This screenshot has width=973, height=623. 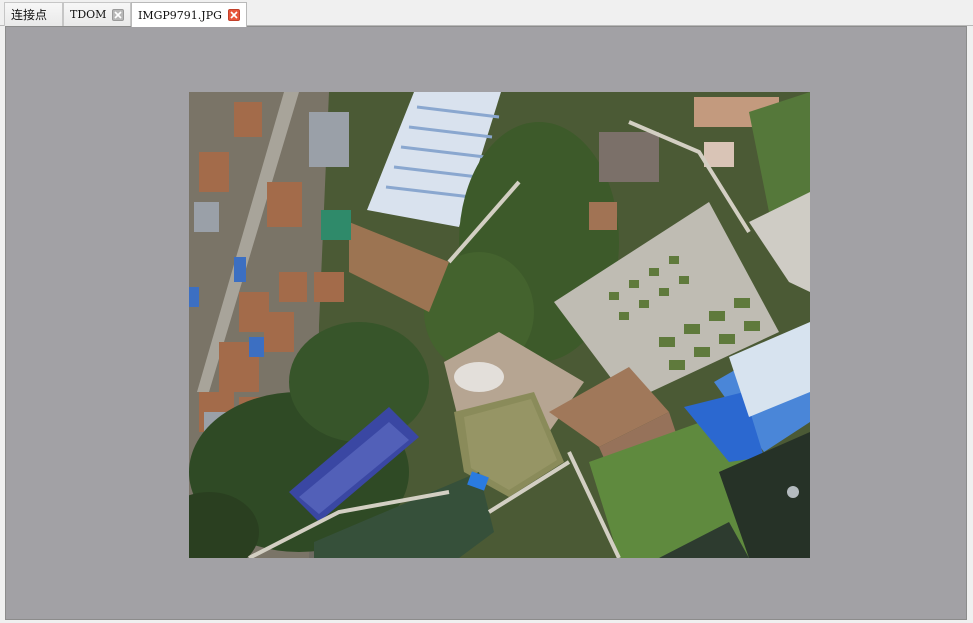 I want to click on tab-tdom: TDOM, so click(x=97, y=14).